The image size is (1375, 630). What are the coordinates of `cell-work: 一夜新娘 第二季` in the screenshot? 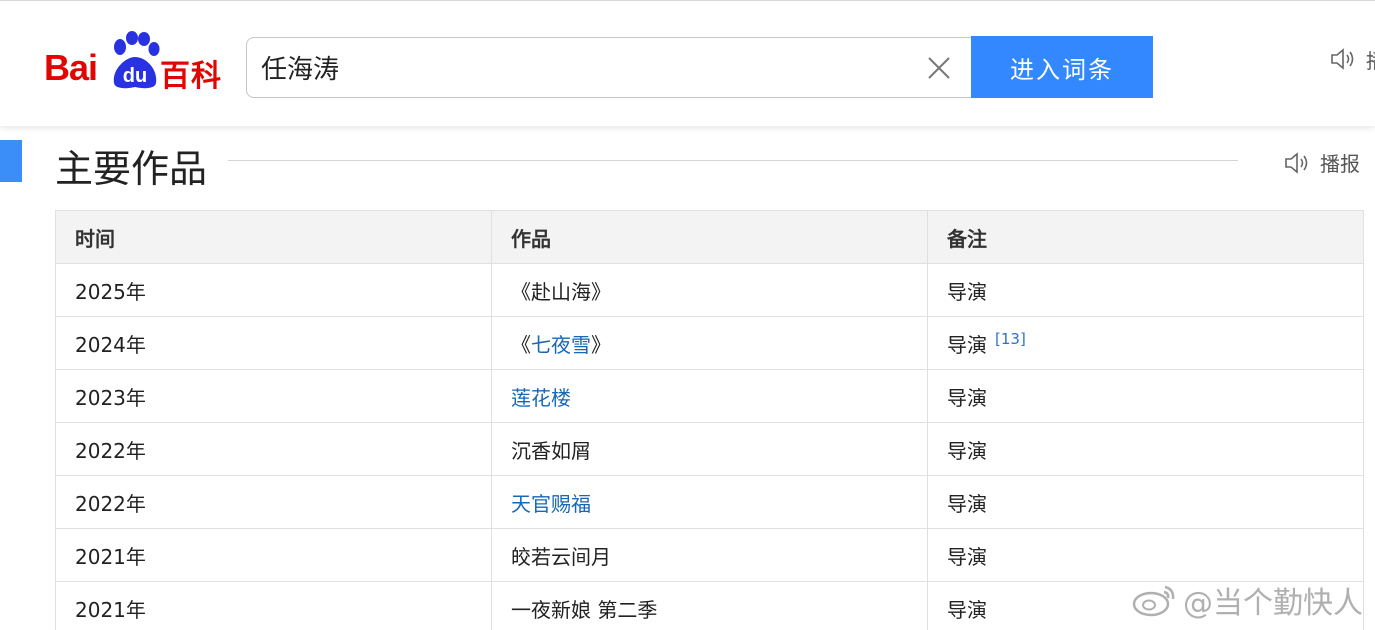 It's located at (709, 605).